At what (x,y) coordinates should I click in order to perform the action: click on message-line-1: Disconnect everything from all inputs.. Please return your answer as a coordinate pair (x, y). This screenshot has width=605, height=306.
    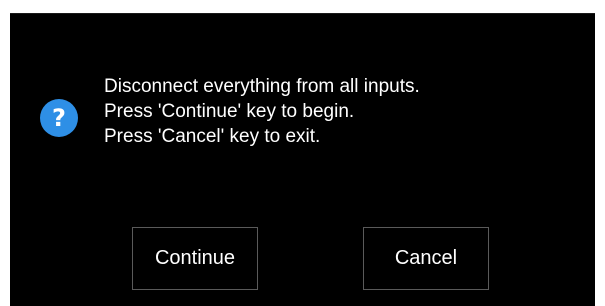
    Looking at the image, I should click on (262, 86).